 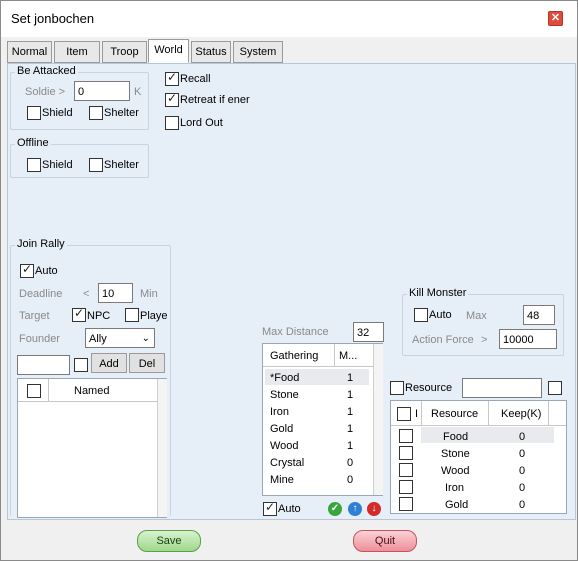 What do you see at coordinates (120, 338) in the screenshot?
I see `founder-select: Ally ⌄` at bounding box center [120, 338].